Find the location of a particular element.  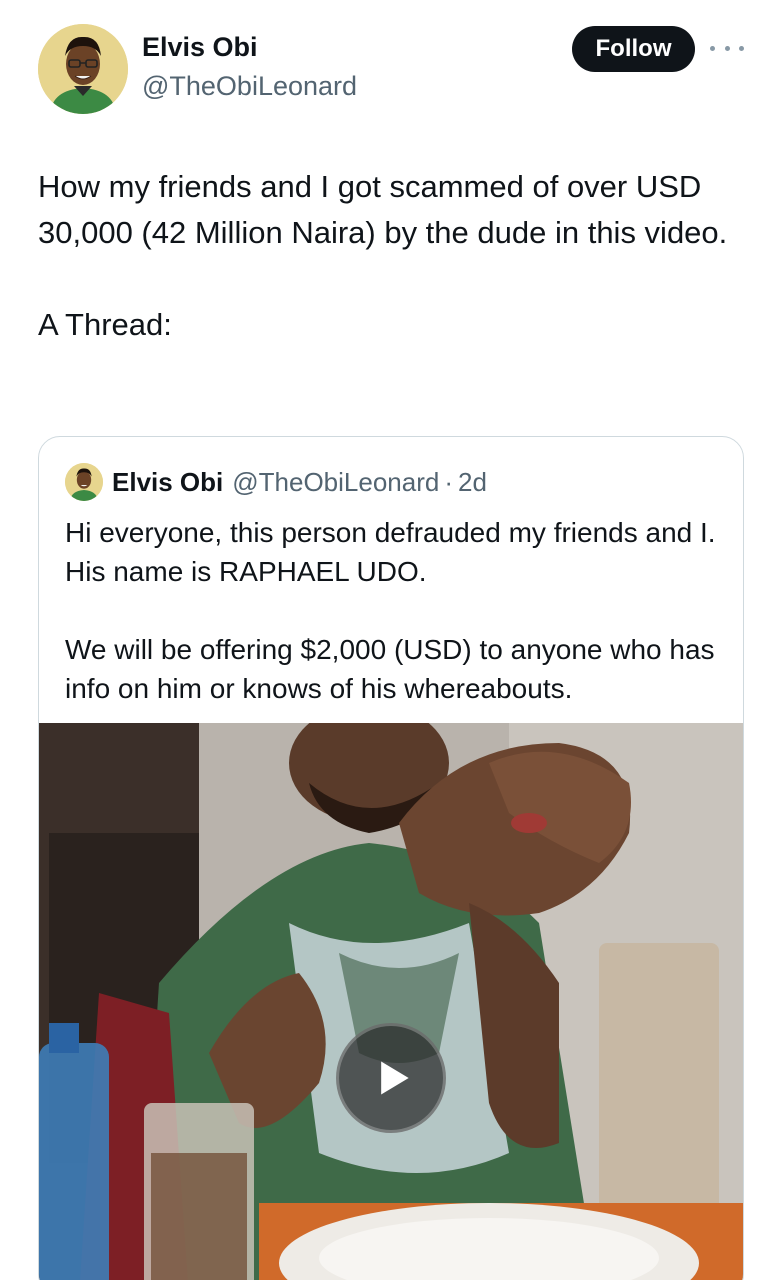

quoted-tweet-header: Elvis Obi @TheObiLeonard · 2d is located at coordinates (276, 482).